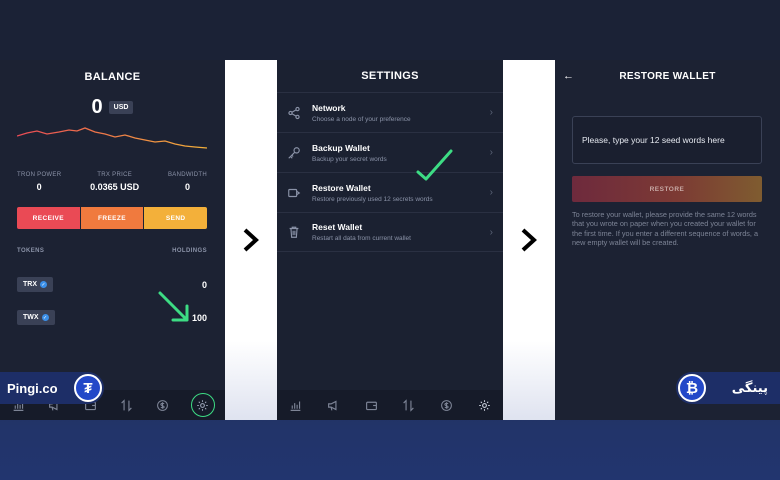 Image resolution: width=780 pixels, height=480 pixels. Describe the element at coordinates (667, 76) in the screenshot. I see `page-title: RESTORE WALLET` at that location.